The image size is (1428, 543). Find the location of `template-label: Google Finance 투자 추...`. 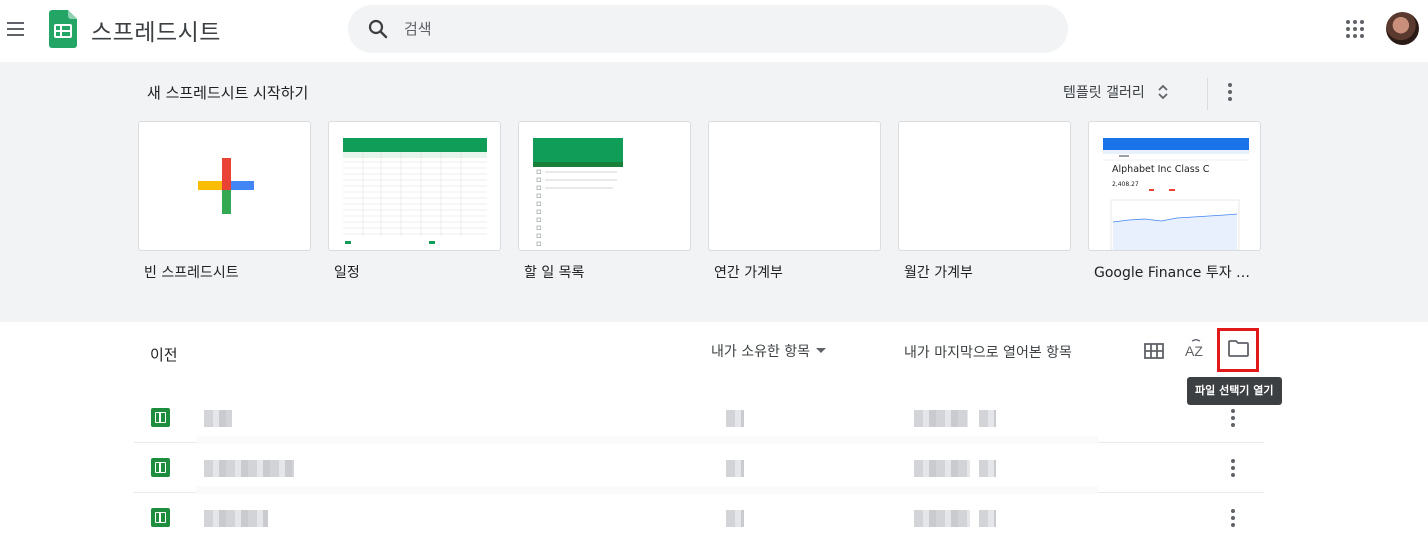

template-label: Google Finance 투자 추... is located at coordinates (1177, 273).